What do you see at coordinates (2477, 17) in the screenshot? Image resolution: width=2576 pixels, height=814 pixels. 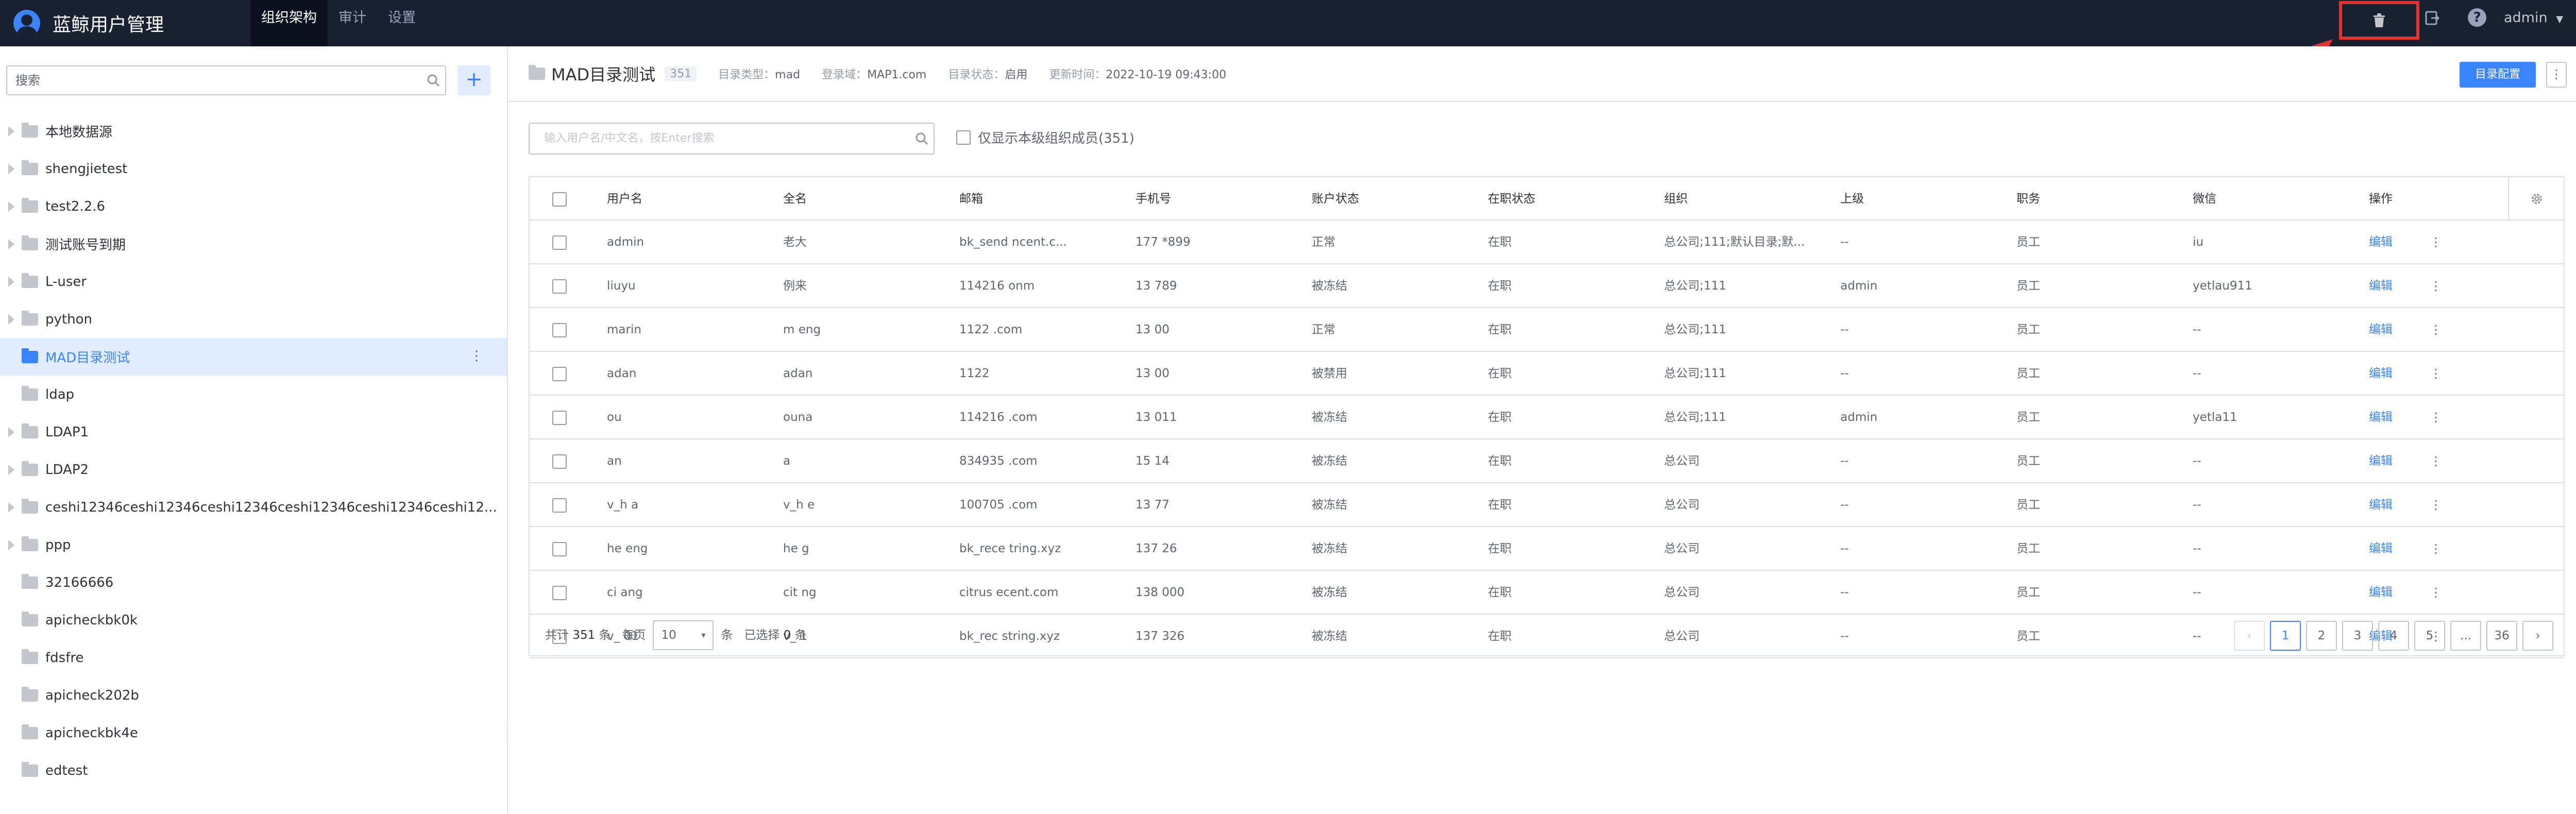 I see `help-icon: ?` at bounding box center [2477, 17].